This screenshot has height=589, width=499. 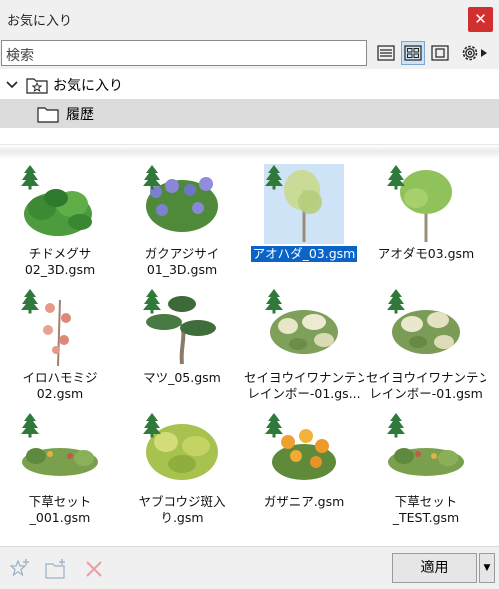 I want to click on item-label-line2: _001.gsm, so click(x=60, y=517).